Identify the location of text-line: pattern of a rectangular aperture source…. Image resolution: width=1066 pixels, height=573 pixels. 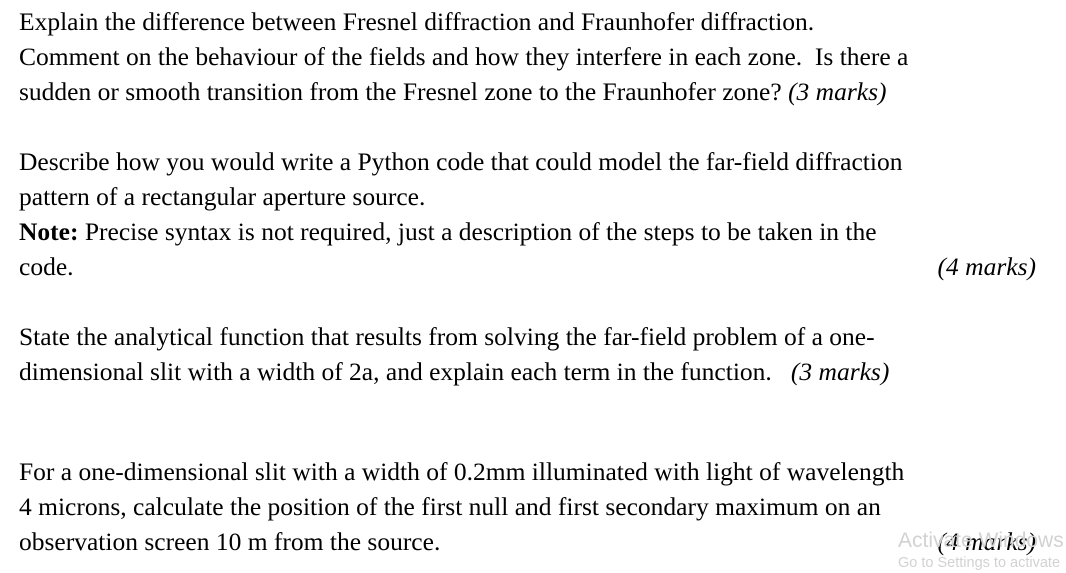
(222, 196).